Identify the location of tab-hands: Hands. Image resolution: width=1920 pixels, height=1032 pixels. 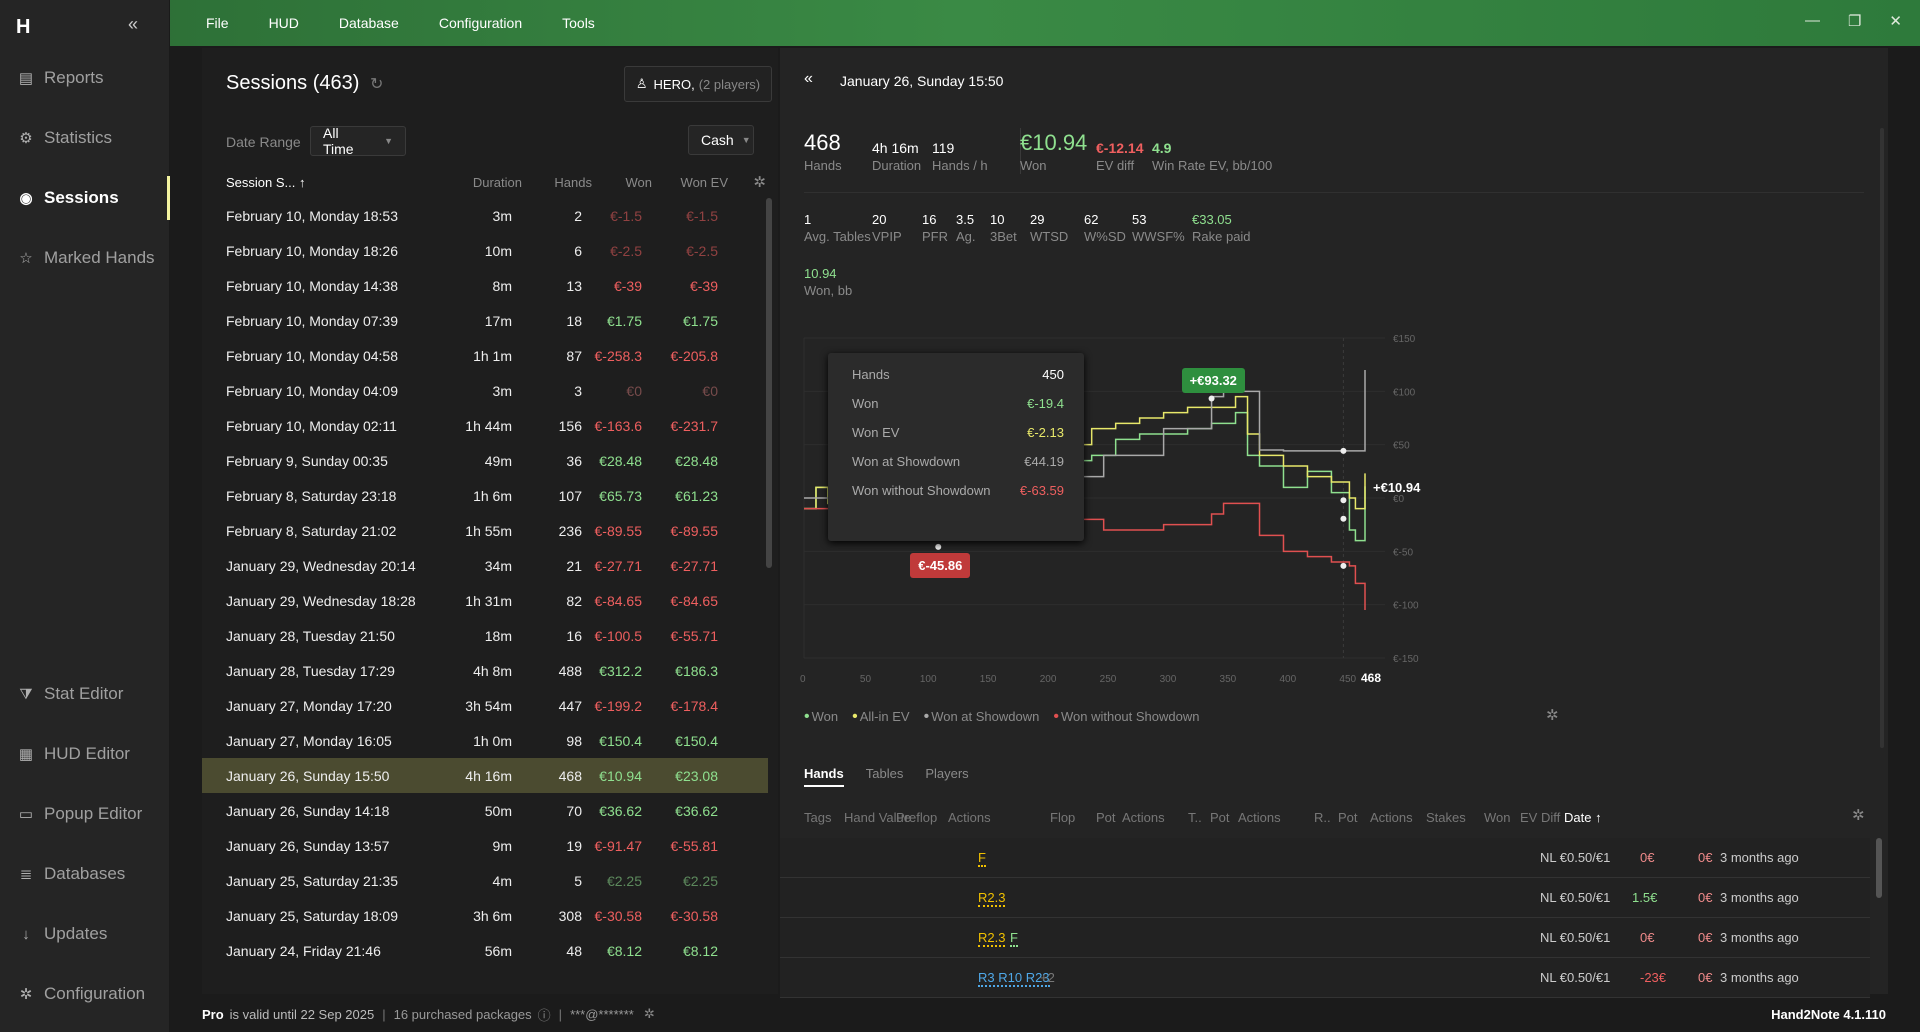
(824, 776).